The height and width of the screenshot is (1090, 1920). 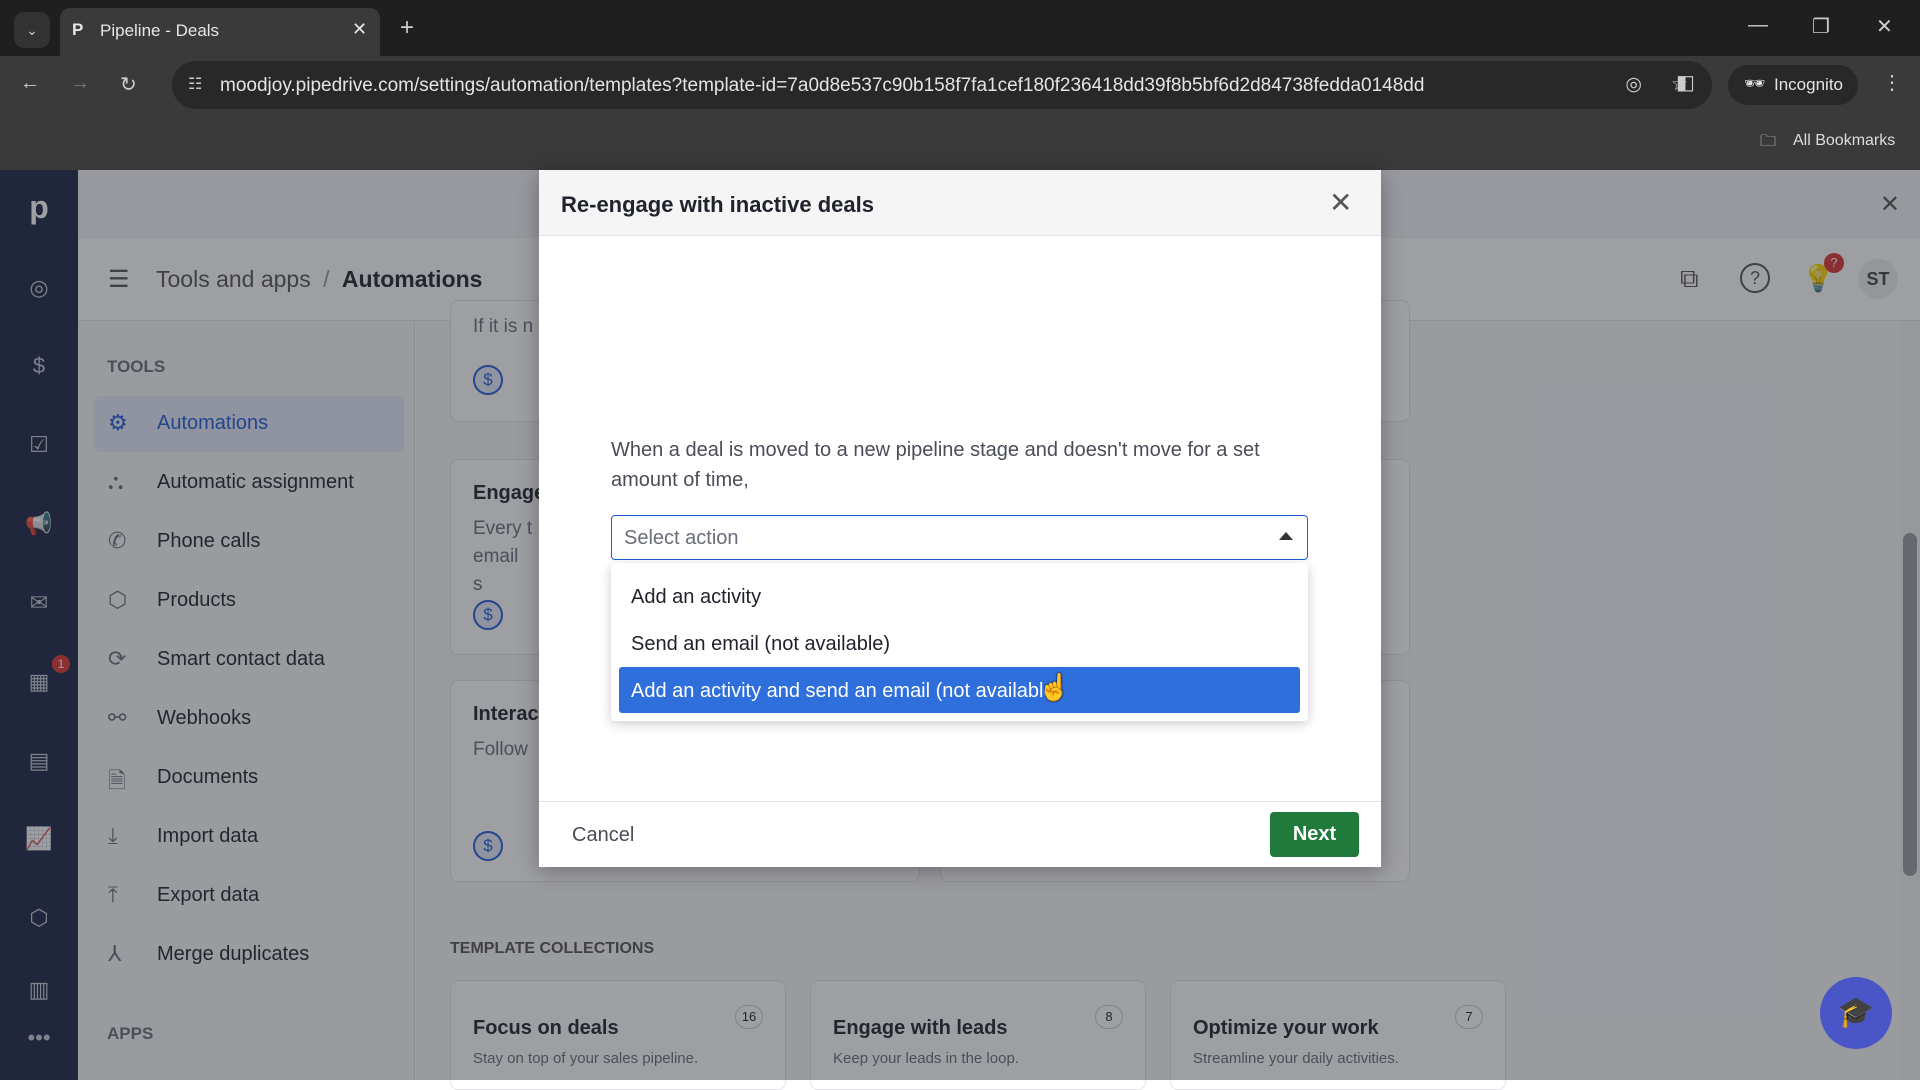 I want to click on modal-title: Re-engage with inactive deals, so click(x=717, y=204).